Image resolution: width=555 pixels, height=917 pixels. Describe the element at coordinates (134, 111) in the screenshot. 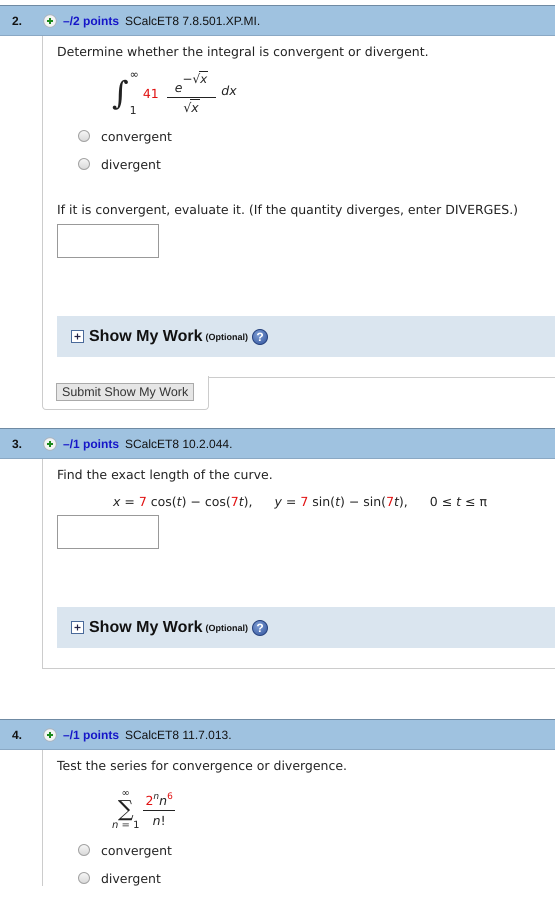

I see `lower-limit: 1` at that location.